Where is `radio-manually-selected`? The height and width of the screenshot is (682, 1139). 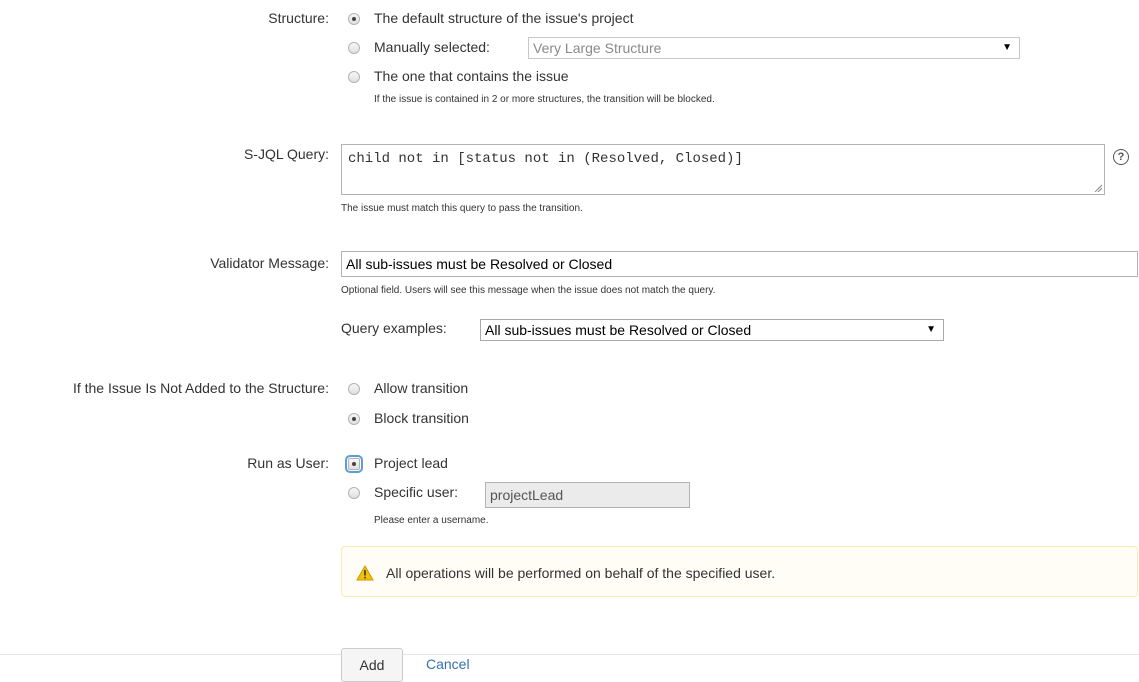 radio-manually-selected is located at coordinates (354, 48).